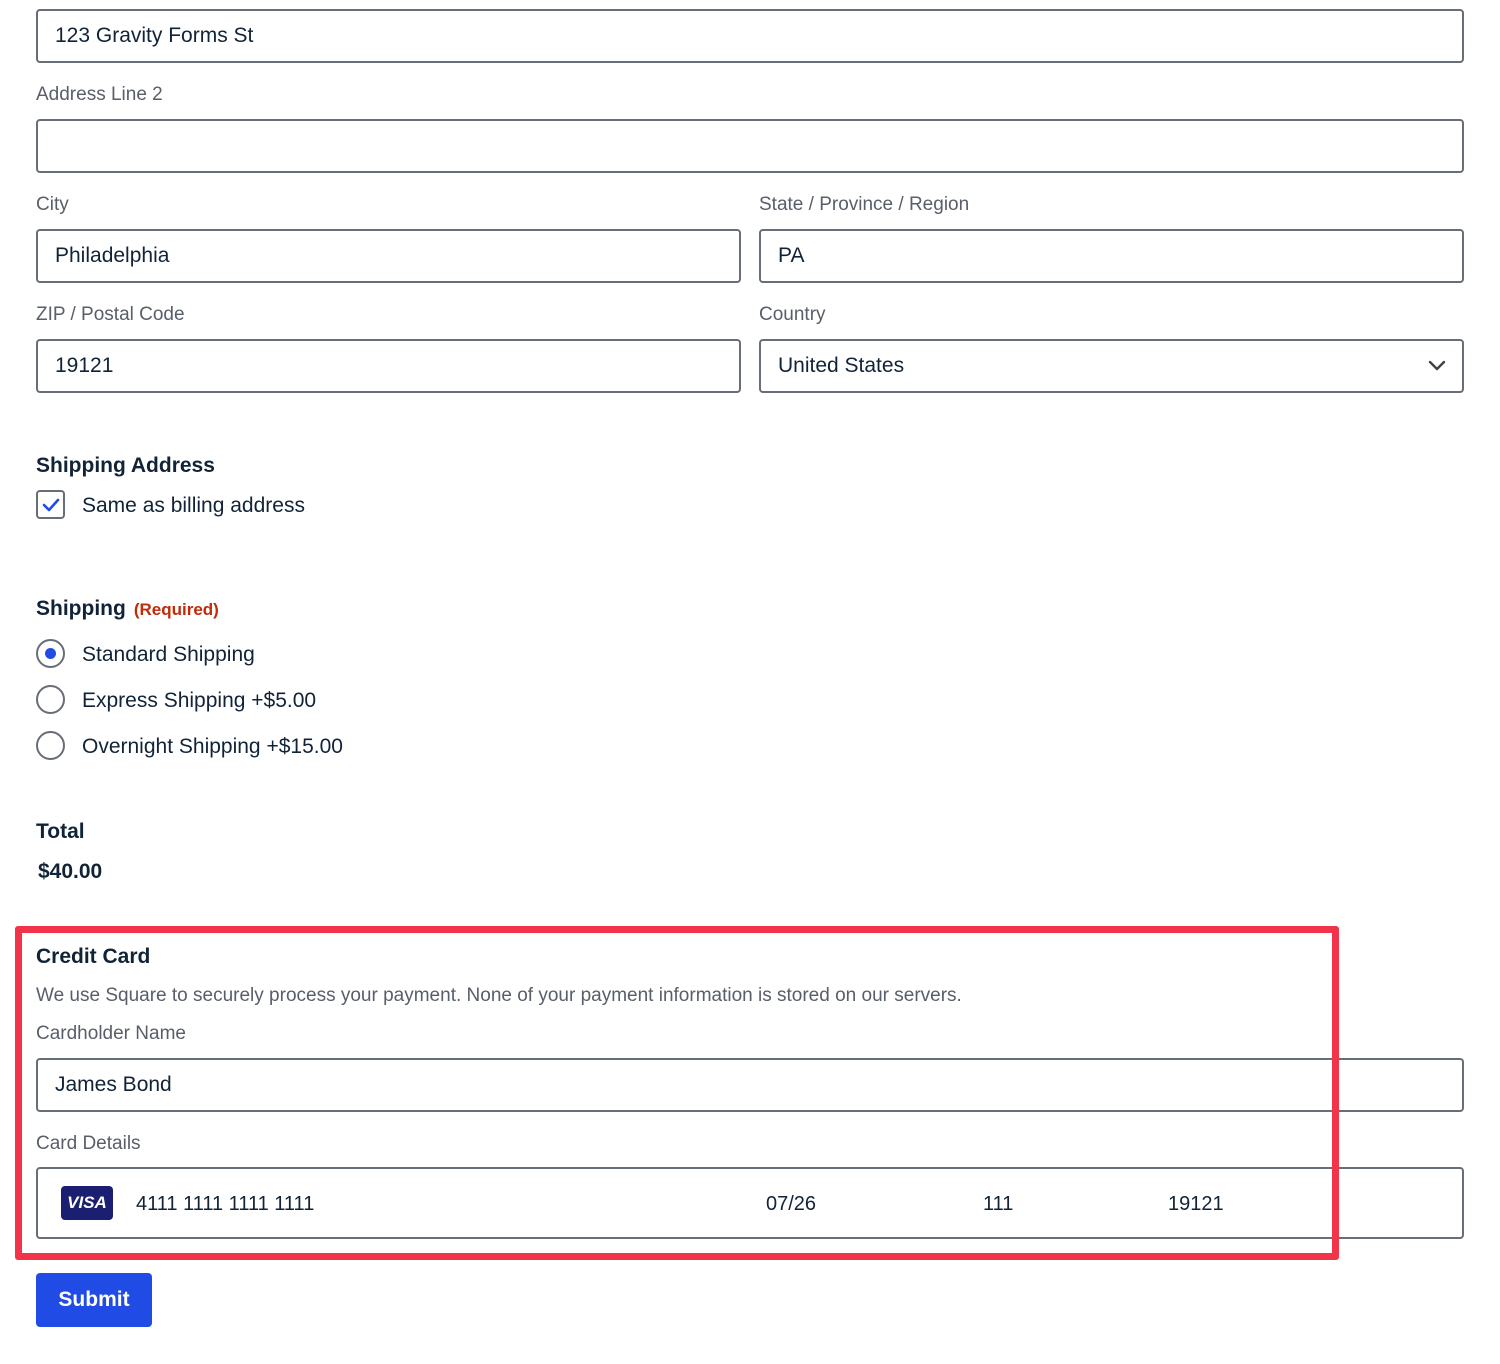  Describe the element at coordinates (99, 94) in the screenshot. I see `address-line2-label: Address Line 2` at that location.